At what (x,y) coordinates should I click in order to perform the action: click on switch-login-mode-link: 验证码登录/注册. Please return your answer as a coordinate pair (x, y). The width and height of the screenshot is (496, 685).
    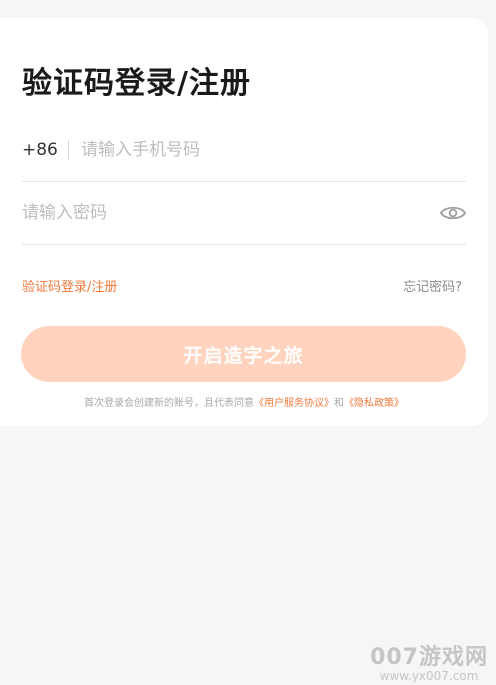
    Looking at the image, I should click on (69, 285).